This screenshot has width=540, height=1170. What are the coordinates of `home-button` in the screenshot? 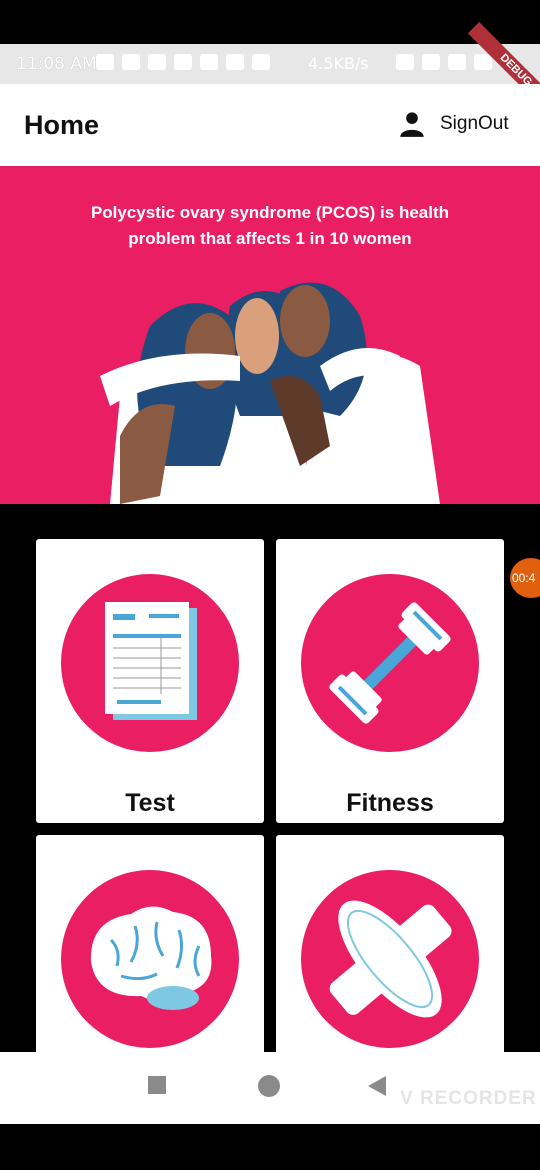 It's located at (269, 1088).